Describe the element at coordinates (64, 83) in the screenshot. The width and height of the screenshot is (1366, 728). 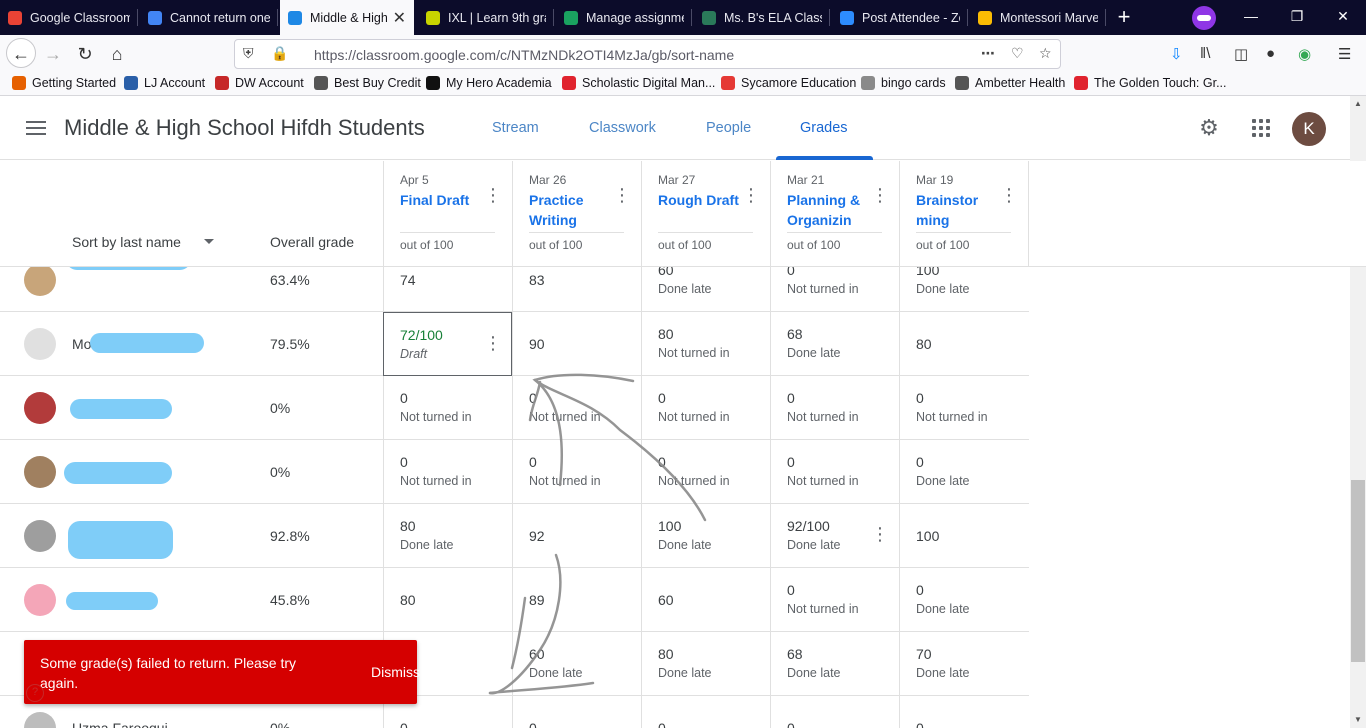
I see `bookmark-item: Getting Started` at that location.